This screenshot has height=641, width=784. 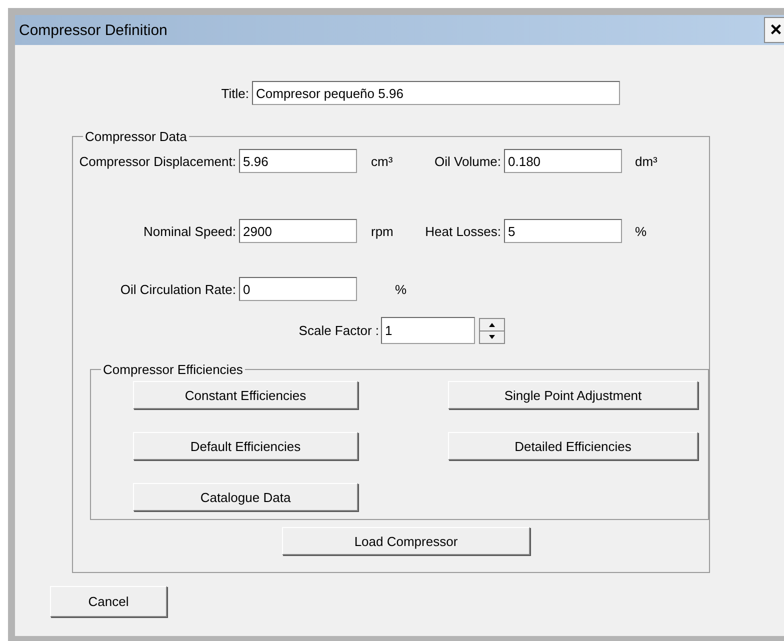 What do you see at coordinates (298, 289) in the screenshot?
I see `input-field: 0` at bounding box center [298, 289].